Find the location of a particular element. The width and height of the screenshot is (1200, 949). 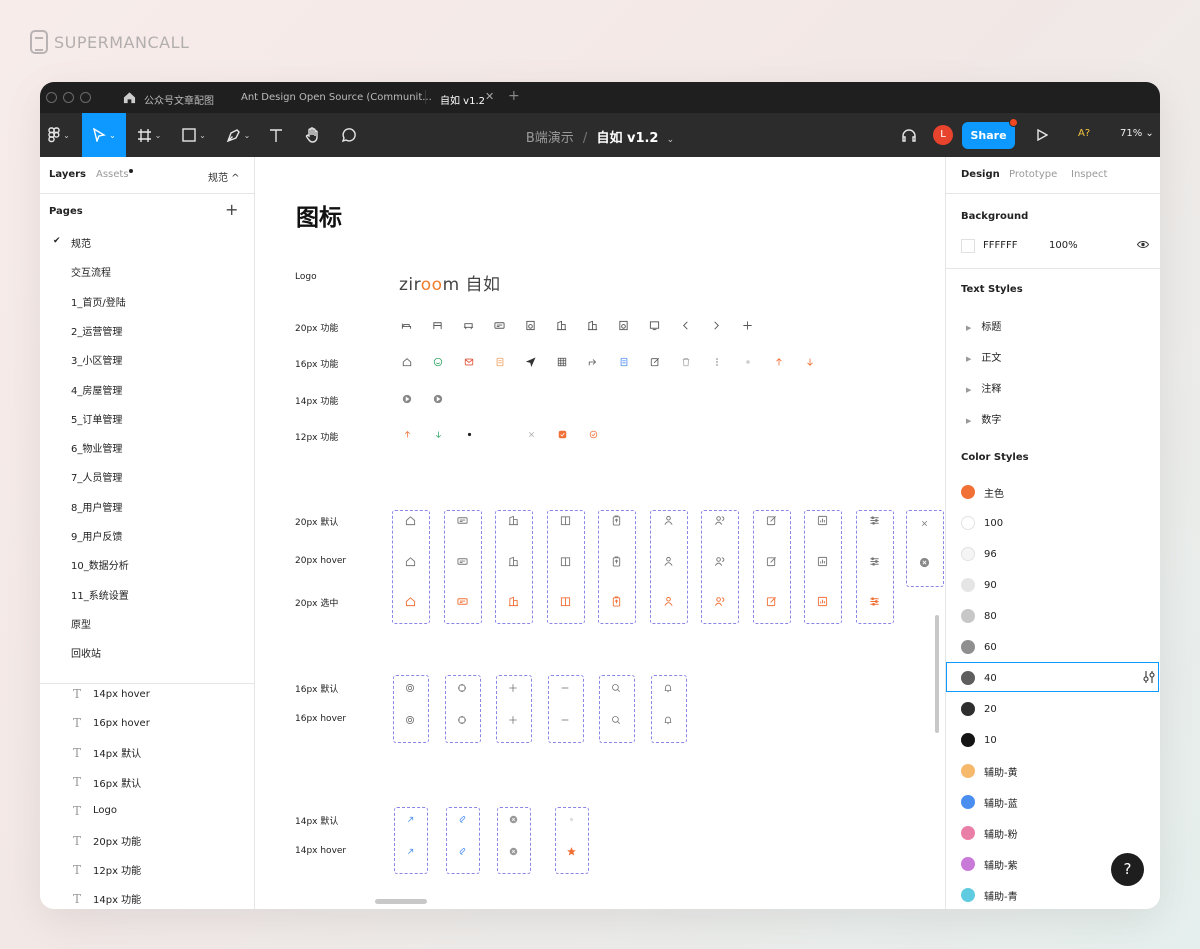

help-button: ? is located at coordinates (1127, 869).